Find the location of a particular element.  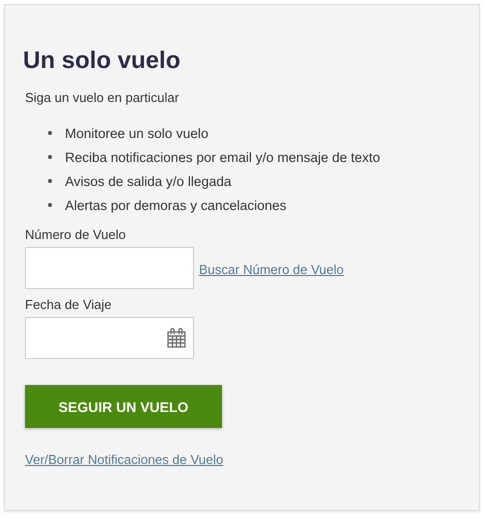

feature-item: Reciba notificaciones por email y/o mensaje de texto is located at coordinates (222, 157).